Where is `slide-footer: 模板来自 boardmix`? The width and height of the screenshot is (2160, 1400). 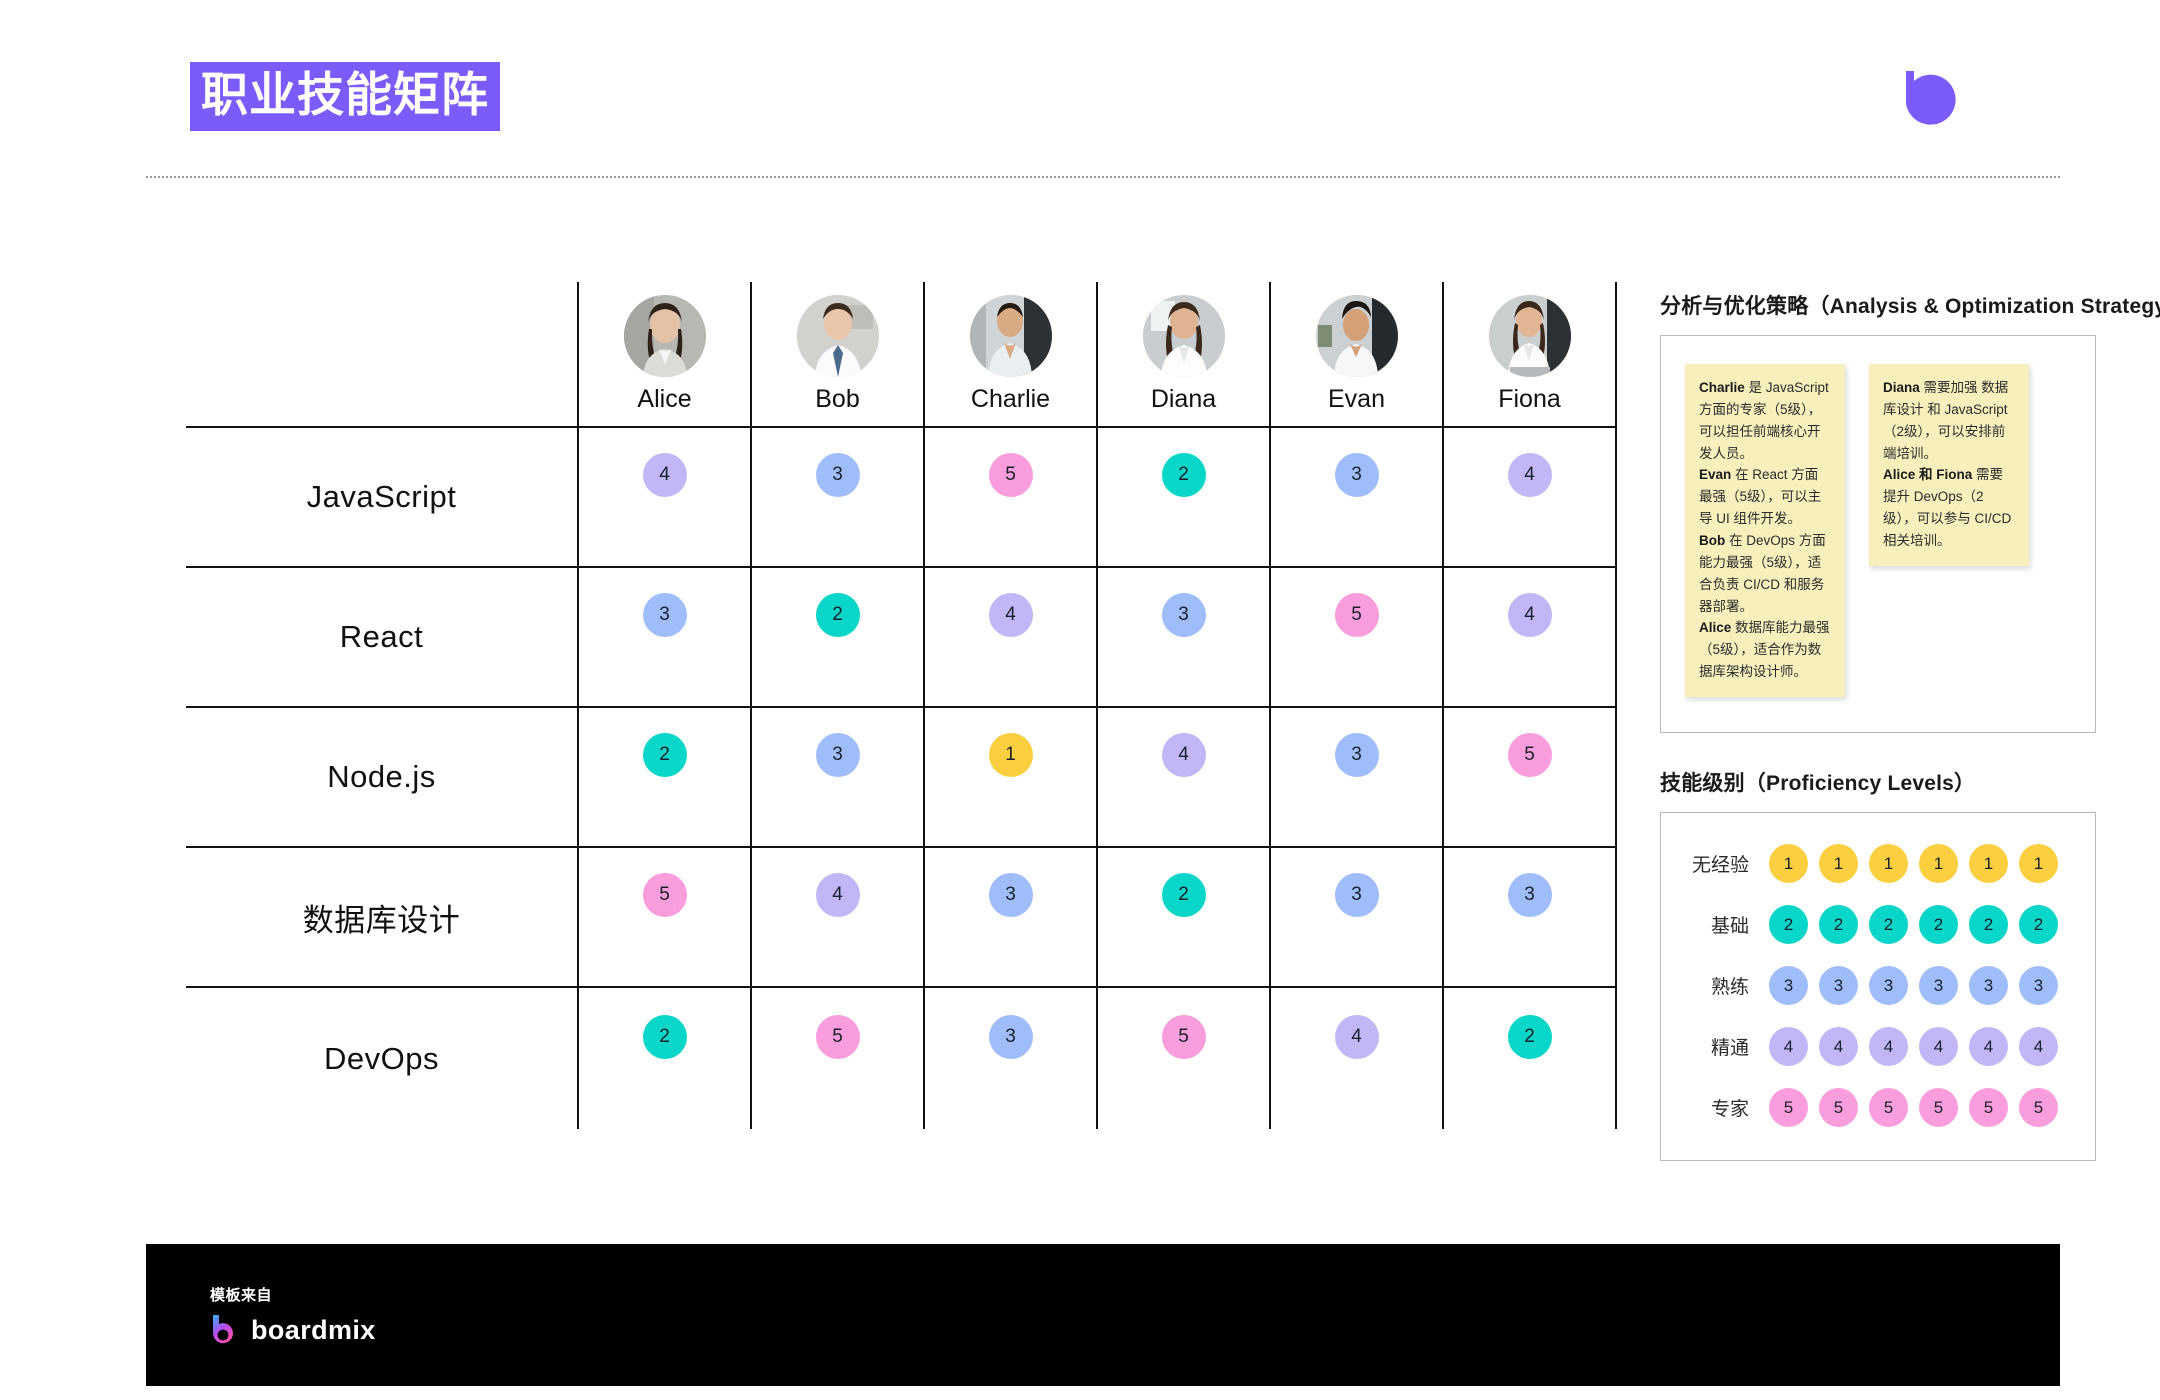 slide-footer: 模板来自 boardmix is located at coordinates (1103, 1315).